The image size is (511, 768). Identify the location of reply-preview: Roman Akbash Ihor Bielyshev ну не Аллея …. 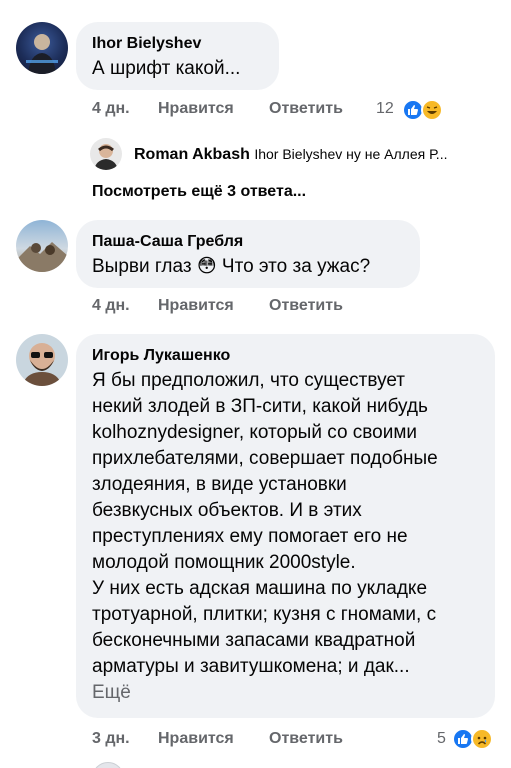
(290, 155).